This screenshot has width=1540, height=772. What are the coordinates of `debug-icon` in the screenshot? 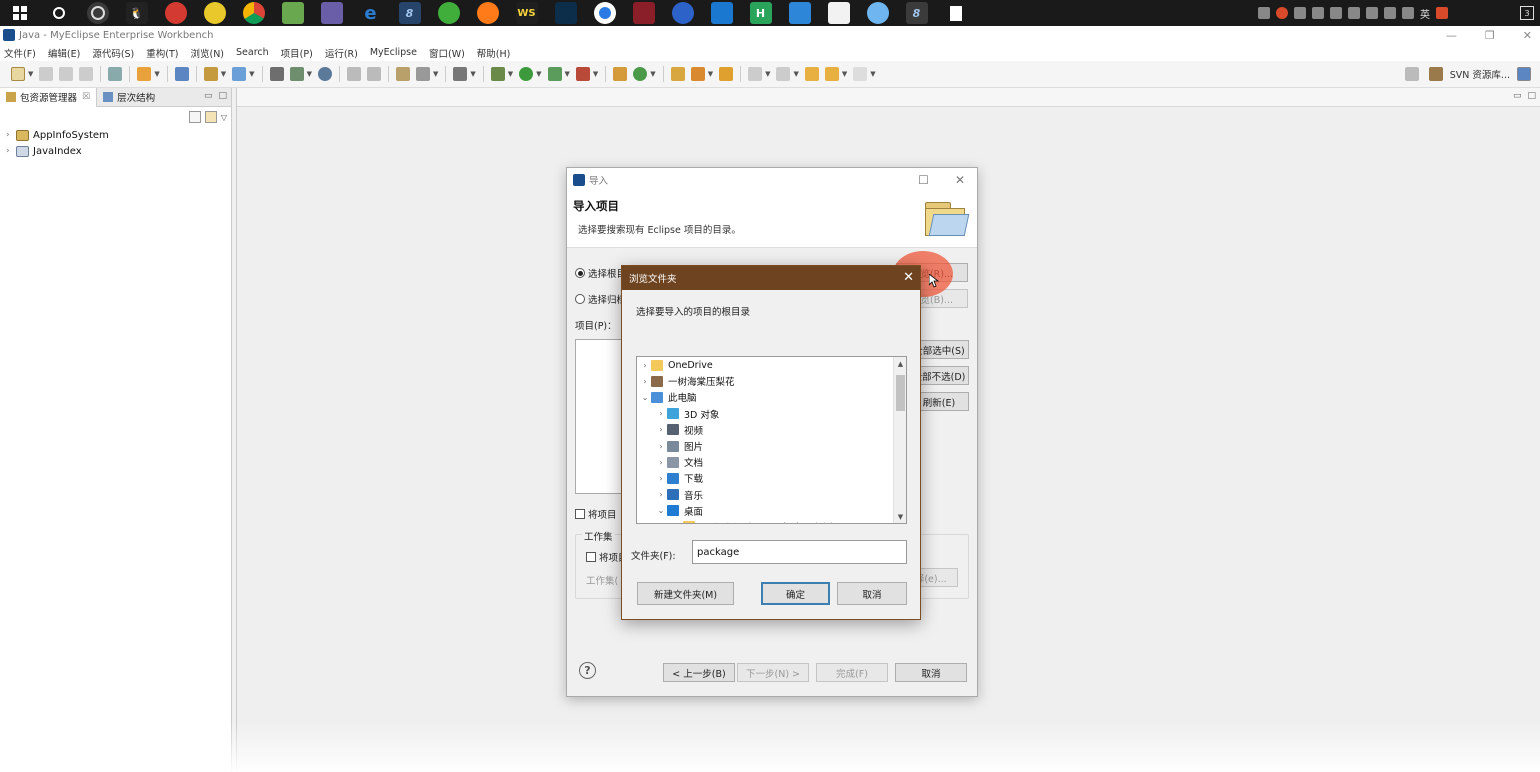 It's located at (497, 74).